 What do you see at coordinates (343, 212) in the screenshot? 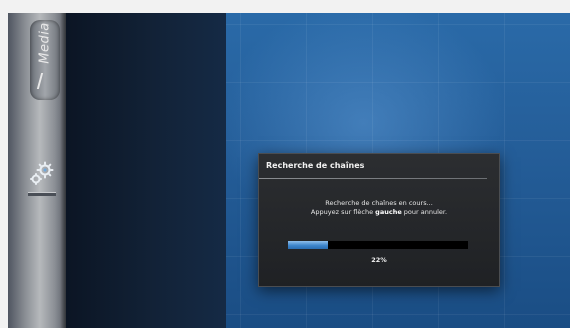
I see `message-prefix: Appuyez sur flèche` at bounding box center [343, 212].